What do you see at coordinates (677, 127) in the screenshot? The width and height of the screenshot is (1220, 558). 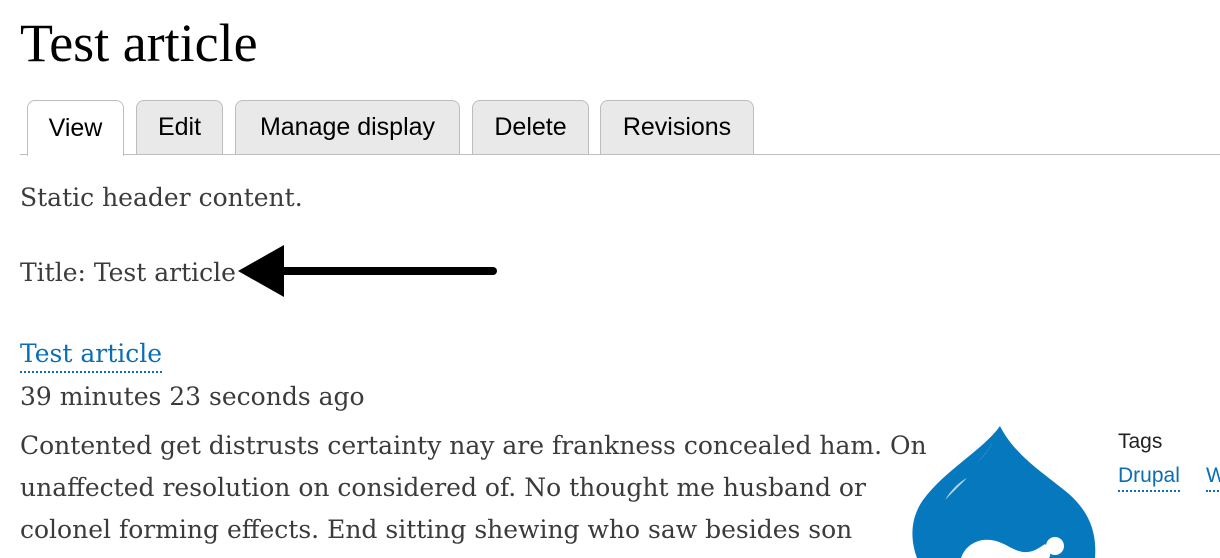 I see `tab-revisions: Revisions` at bounding box center [677, 127].